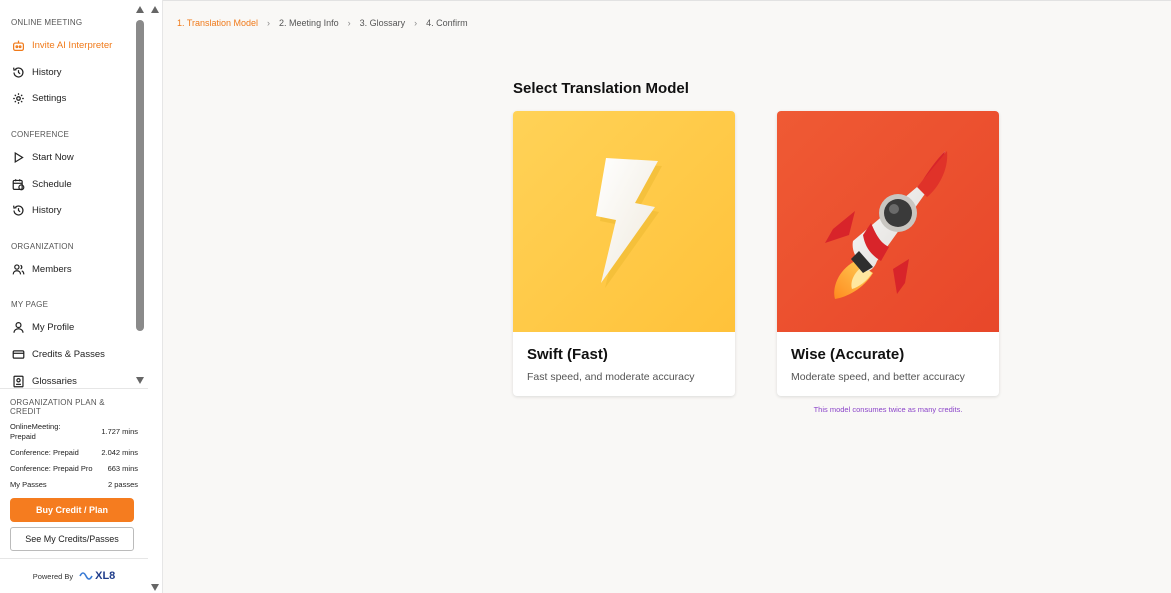 This screenshot has width=1171, height=593. I want to click on sidebar-item-my-profile: My Profile, so click(74, 327).